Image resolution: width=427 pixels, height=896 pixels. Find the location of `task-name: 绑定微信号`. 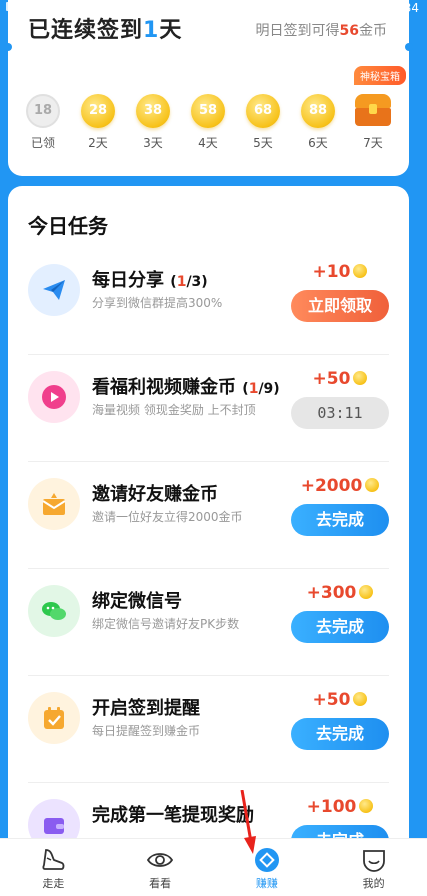

task-name: 绑定微信号 is located at coordinates (137, 601).